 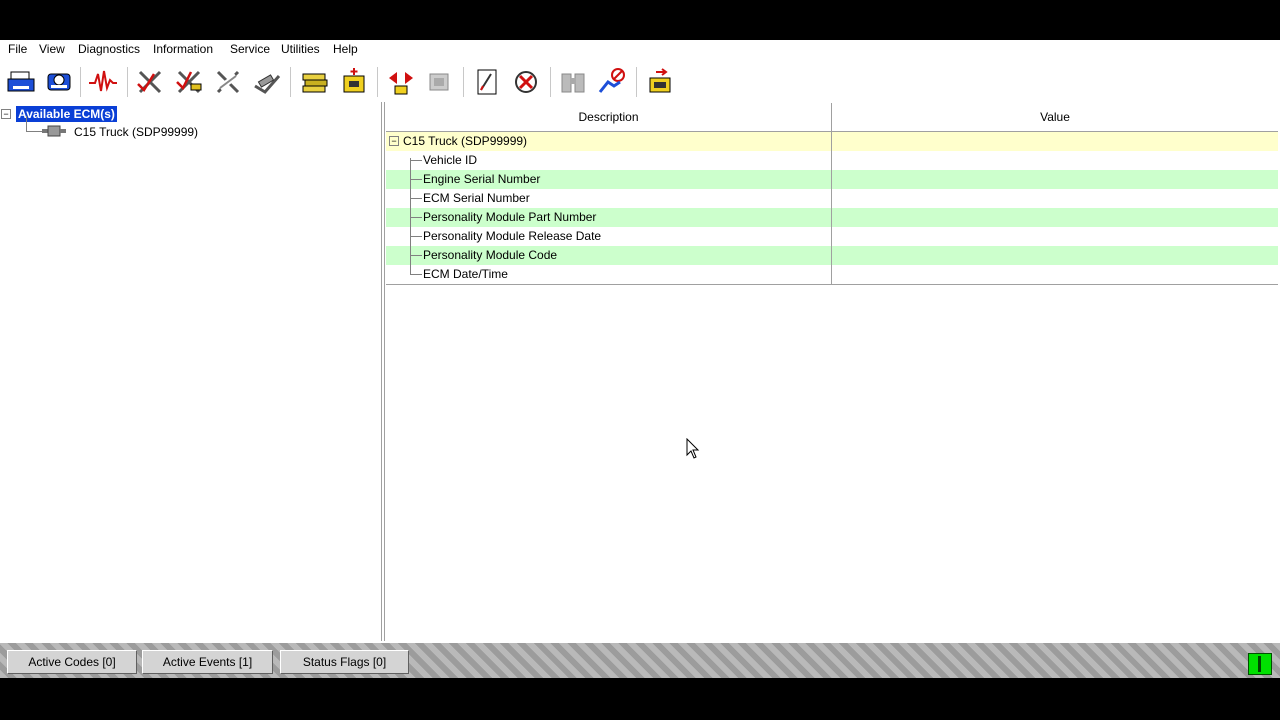 I want to click on group-collapse-toggle: −, so click(x=394, y=141).